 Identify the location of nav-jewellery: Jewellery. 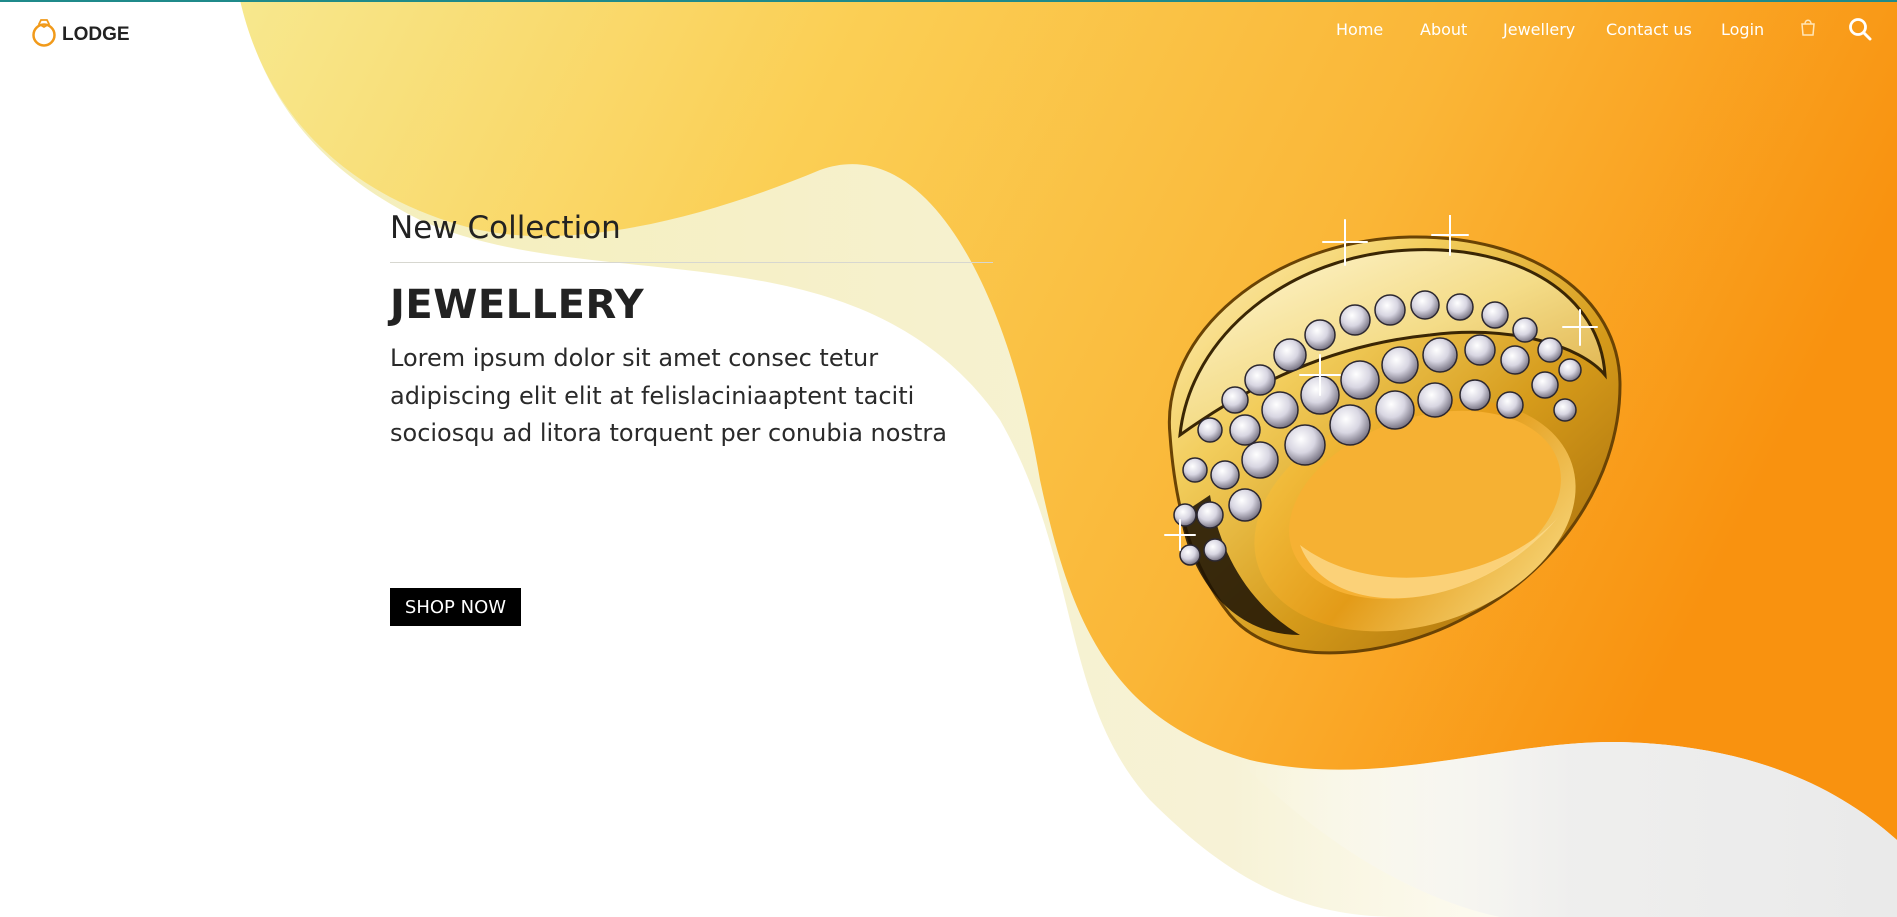
(1539, 29).